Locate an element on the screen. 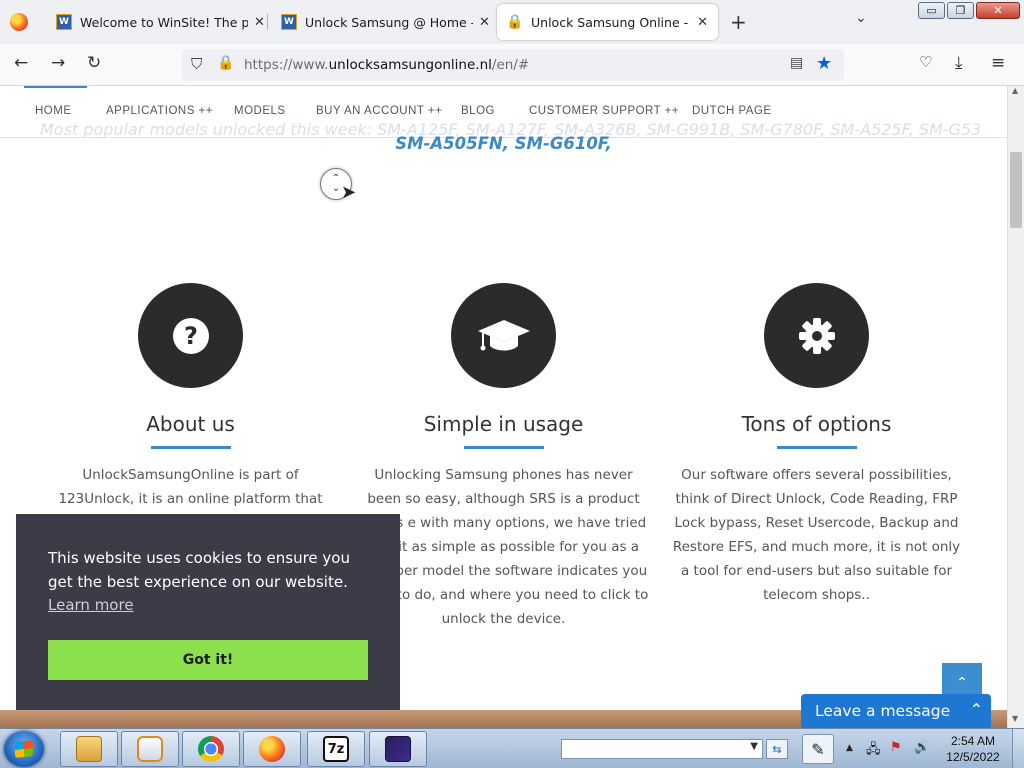 This screenshot has height=768, width=1024. nav-customer-support: CUSTOMER SUPPORT ++ is located at coordinates (604, 111).